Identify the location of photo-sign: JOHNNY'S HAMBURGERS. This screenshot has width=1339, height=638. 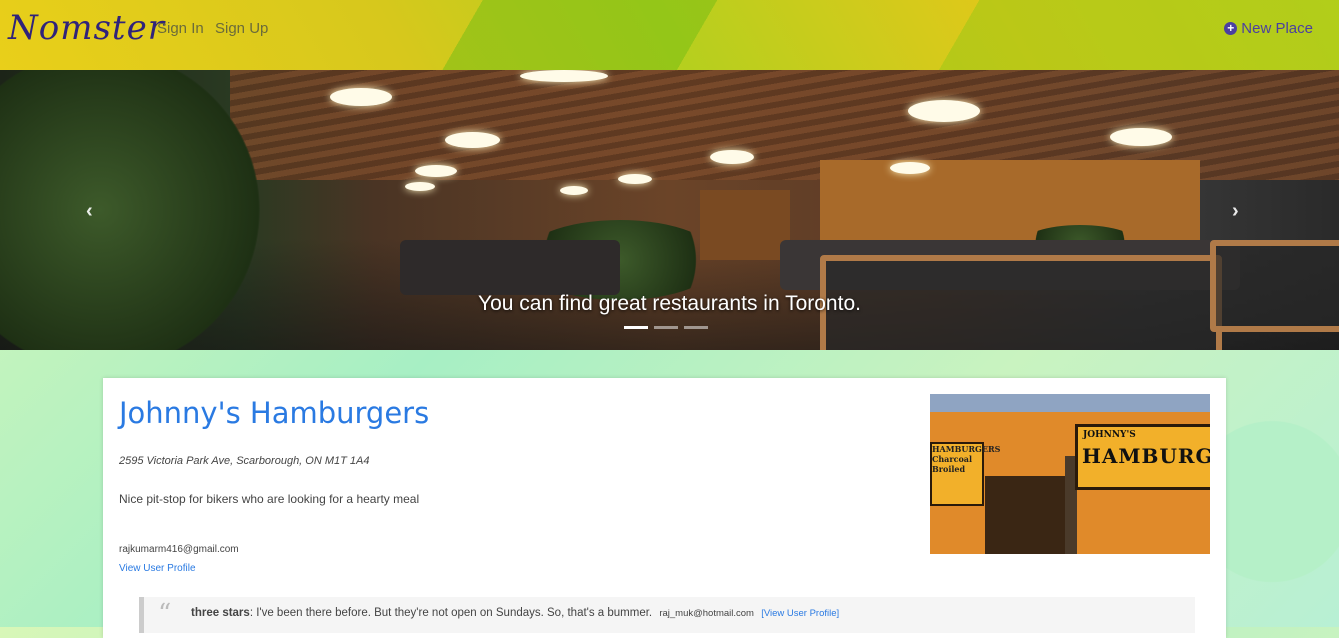
(1142, 457).